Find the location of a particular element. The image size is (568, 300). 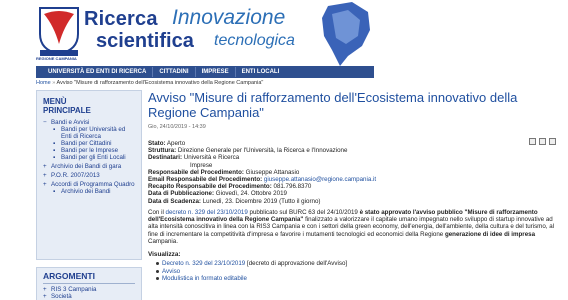

nav-item-enti-locali: ENTI LOCALI is located at coordinates (261, 72).